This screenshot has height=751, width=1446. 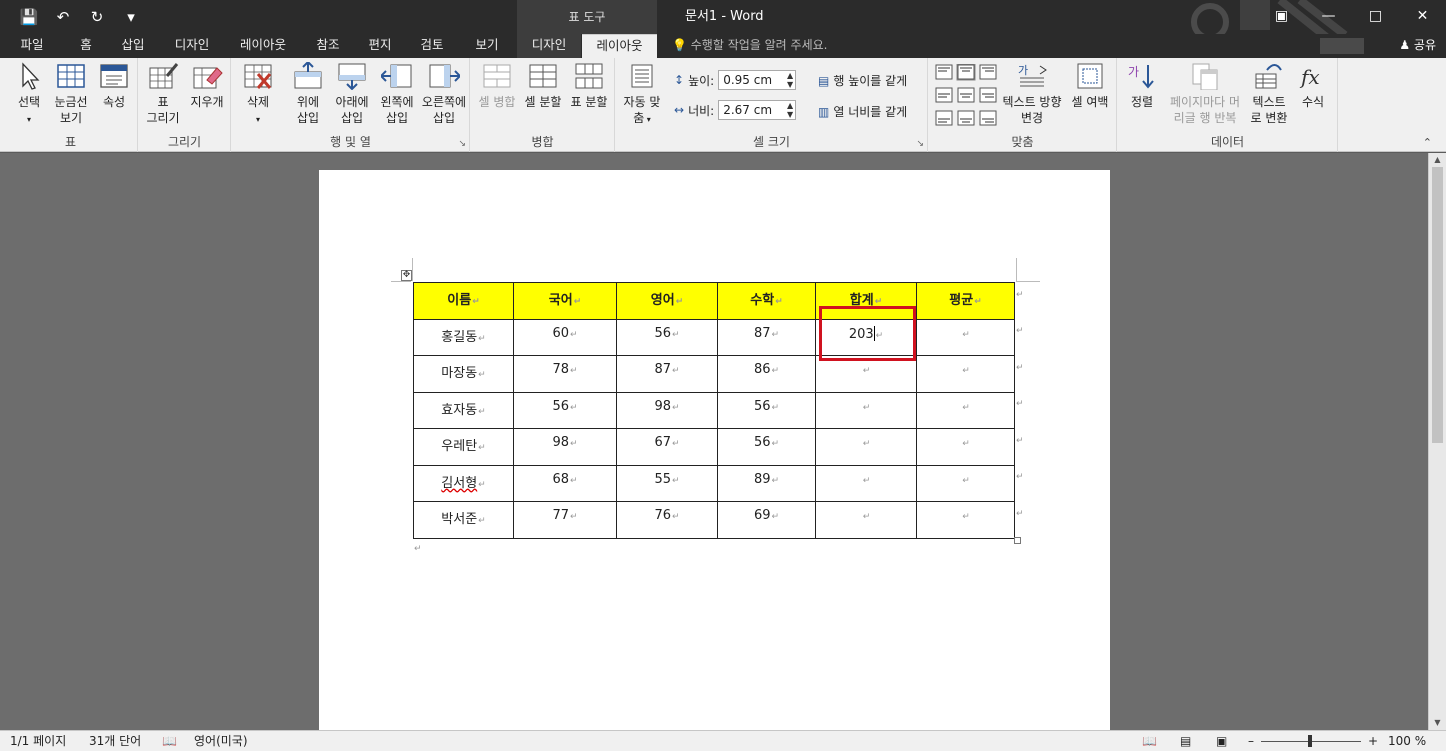 I want to click on redo-icon: ↻, so click(x=97, y=17).